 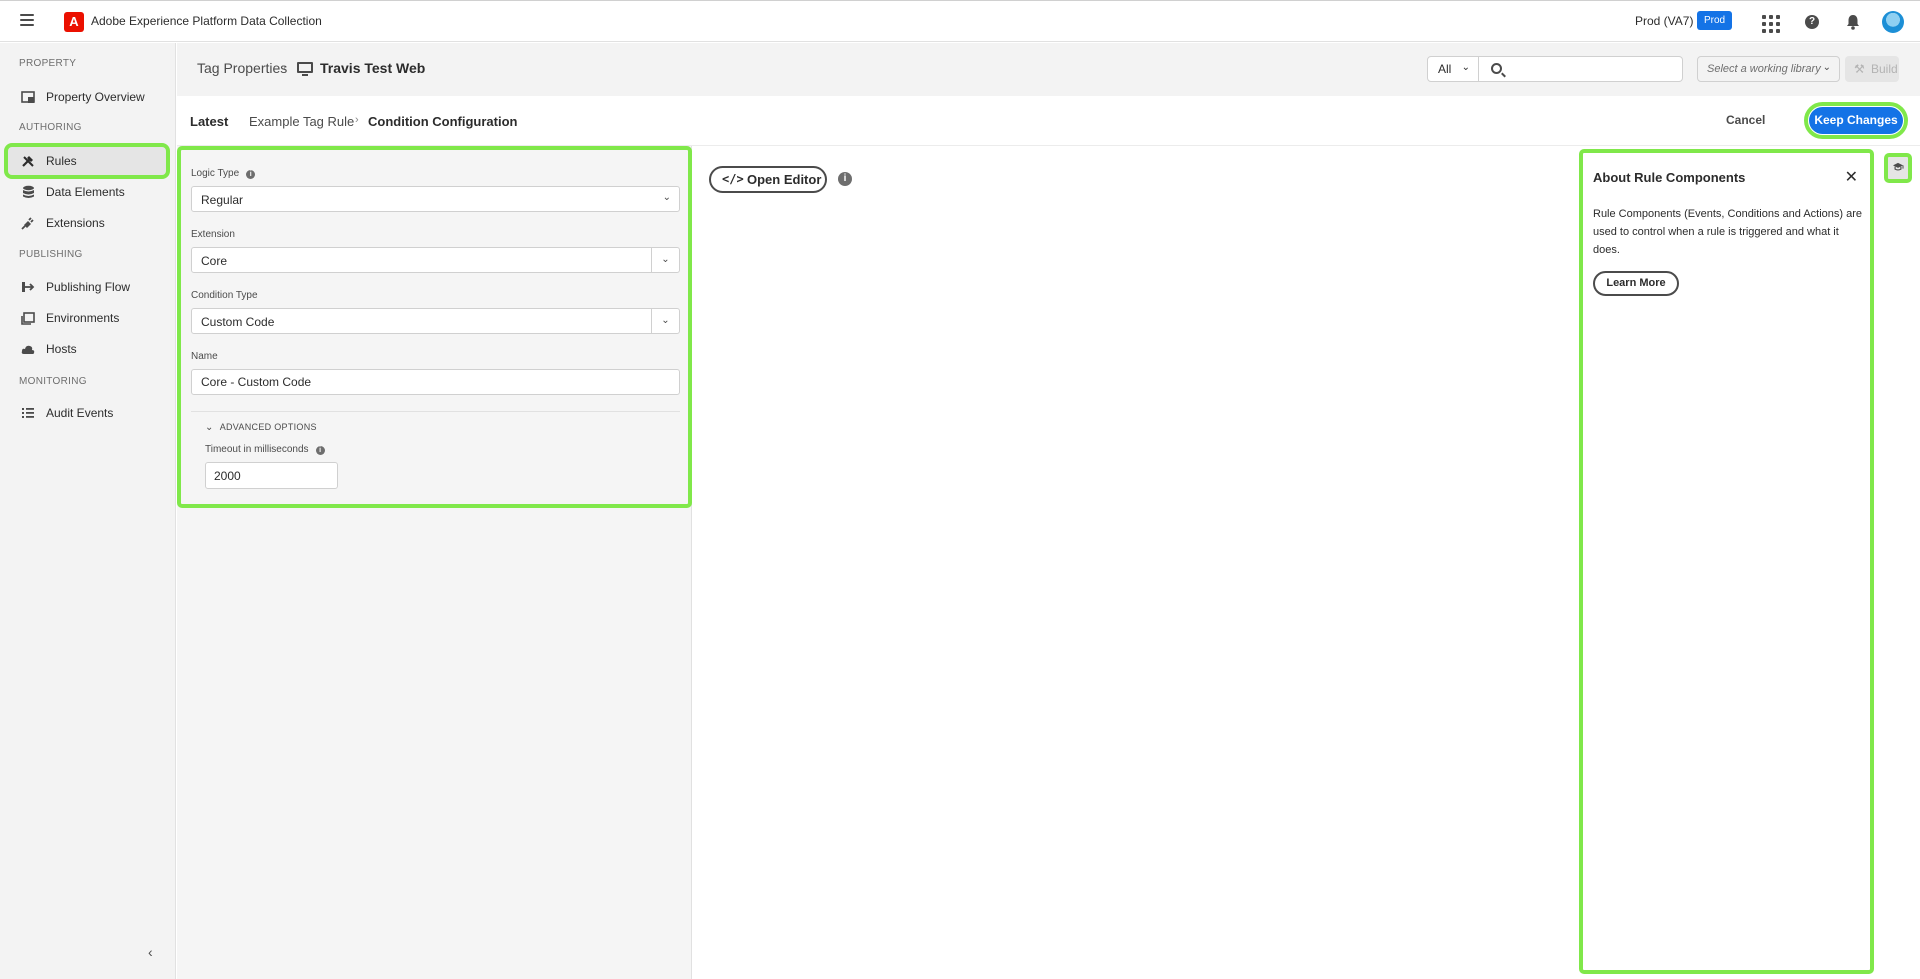 What do you see at coordinates (222, 200) in the screenshot?
I see `logic-type-value: Regular` at bounding box center [222, 200].